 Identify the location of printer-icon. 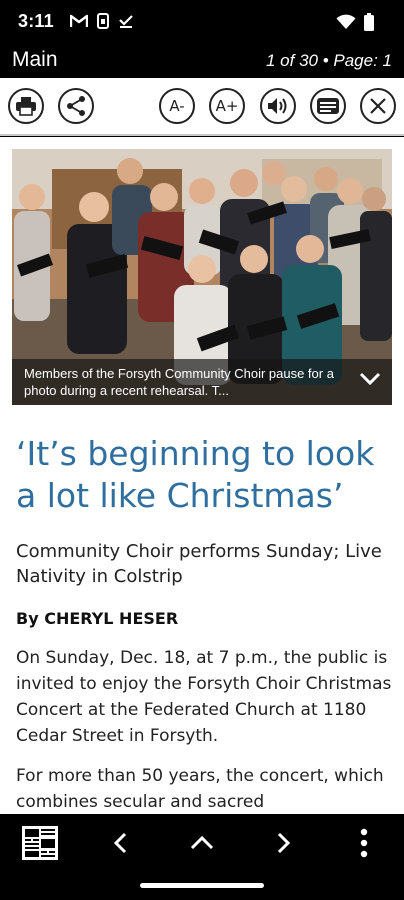
(26, 106).